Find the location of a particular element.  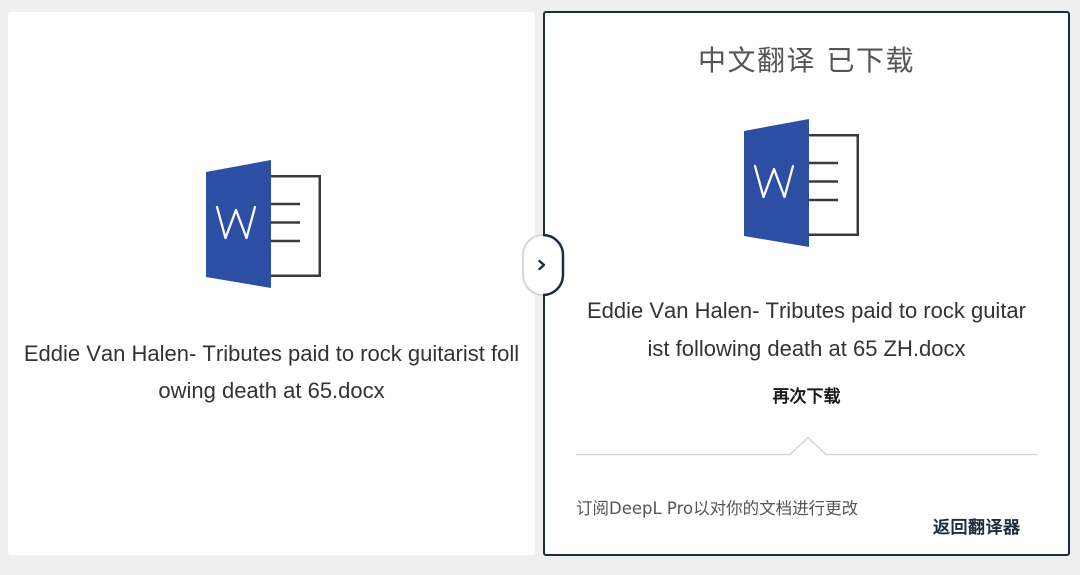

download-complete-title: 中文翻译 已下载 is located at coordinates (806, 60).